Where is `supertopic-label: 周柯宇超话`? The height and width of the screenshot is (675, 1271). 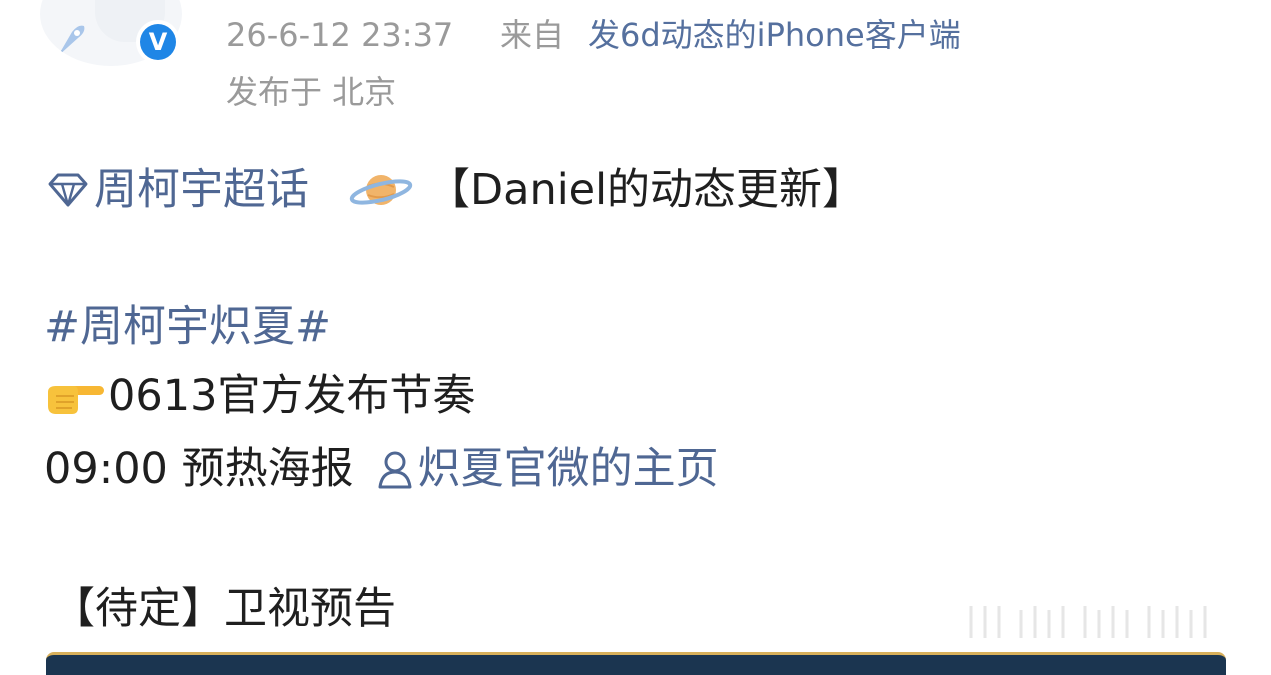 supertopic-label: 周柯宇超话 is located at coordinates (201, 189).